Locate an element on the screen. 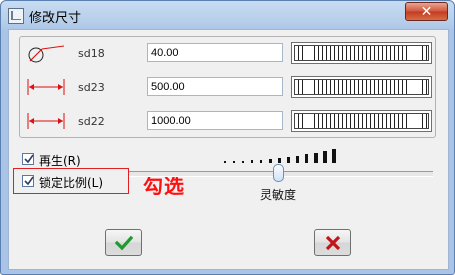  regenerate-label: 再生(R) is located at coordinates (60, 161).